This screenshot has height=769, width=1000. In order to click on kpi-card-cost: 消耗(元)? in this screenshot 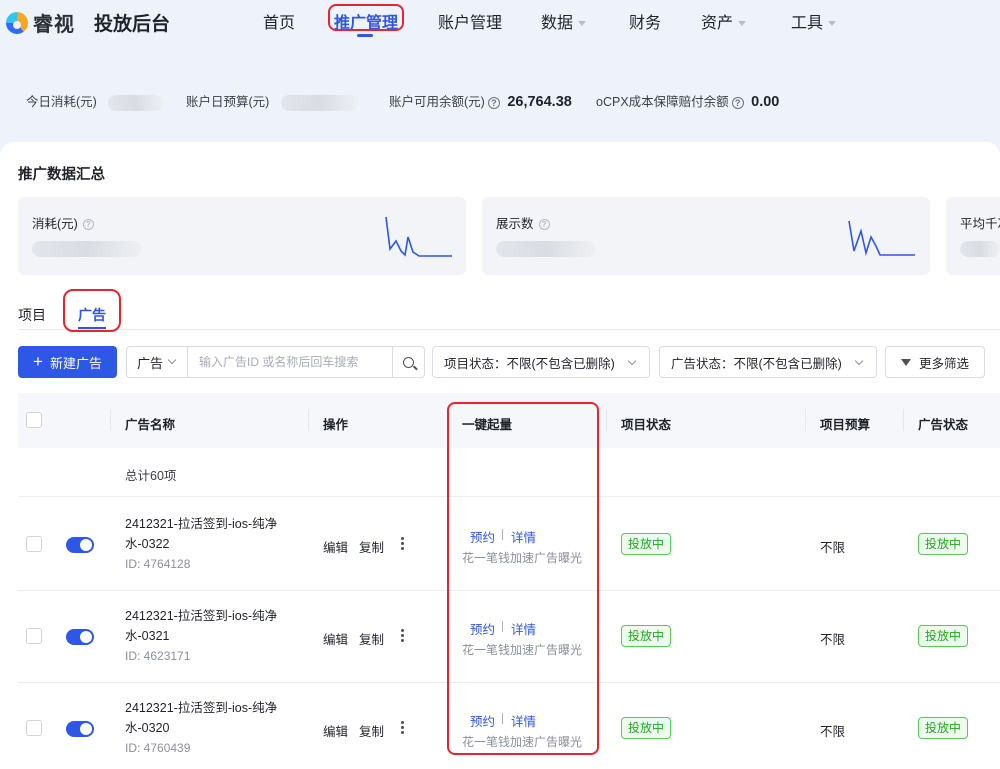, I will do `click(242, 236)`.